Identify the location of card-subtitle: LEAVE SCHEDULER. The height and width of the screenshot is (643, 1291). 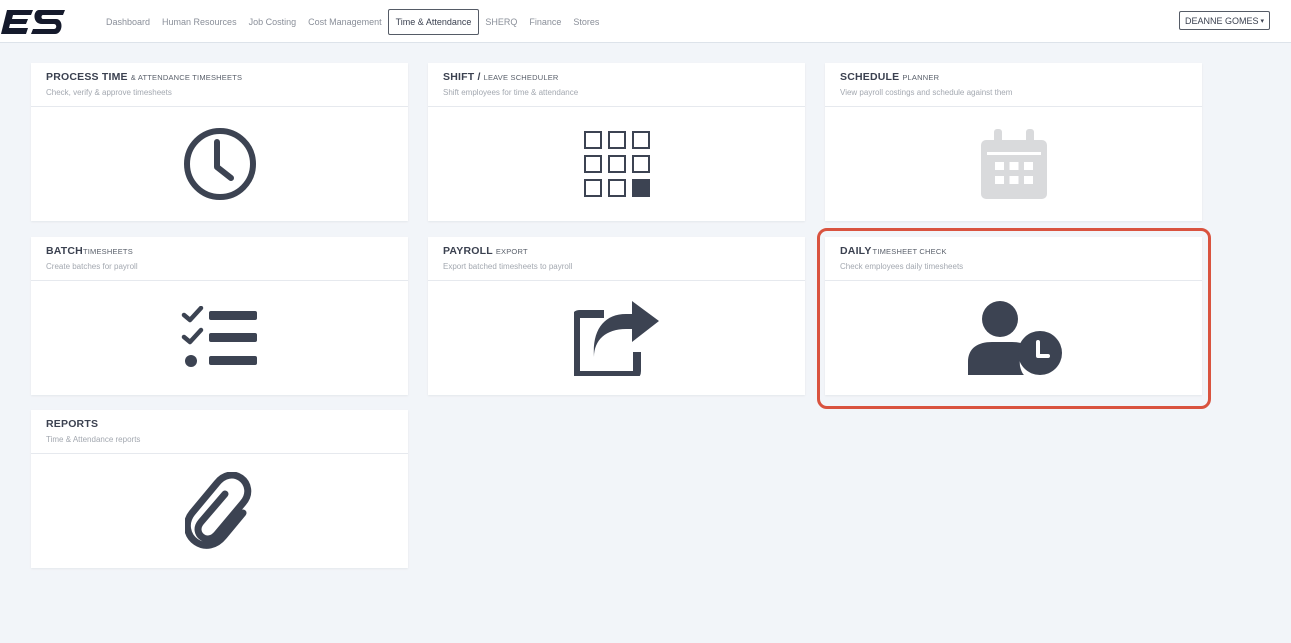
(521, 77).